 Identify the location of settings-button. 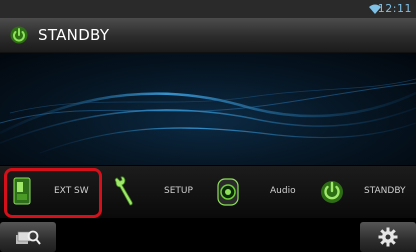
(388, 237).